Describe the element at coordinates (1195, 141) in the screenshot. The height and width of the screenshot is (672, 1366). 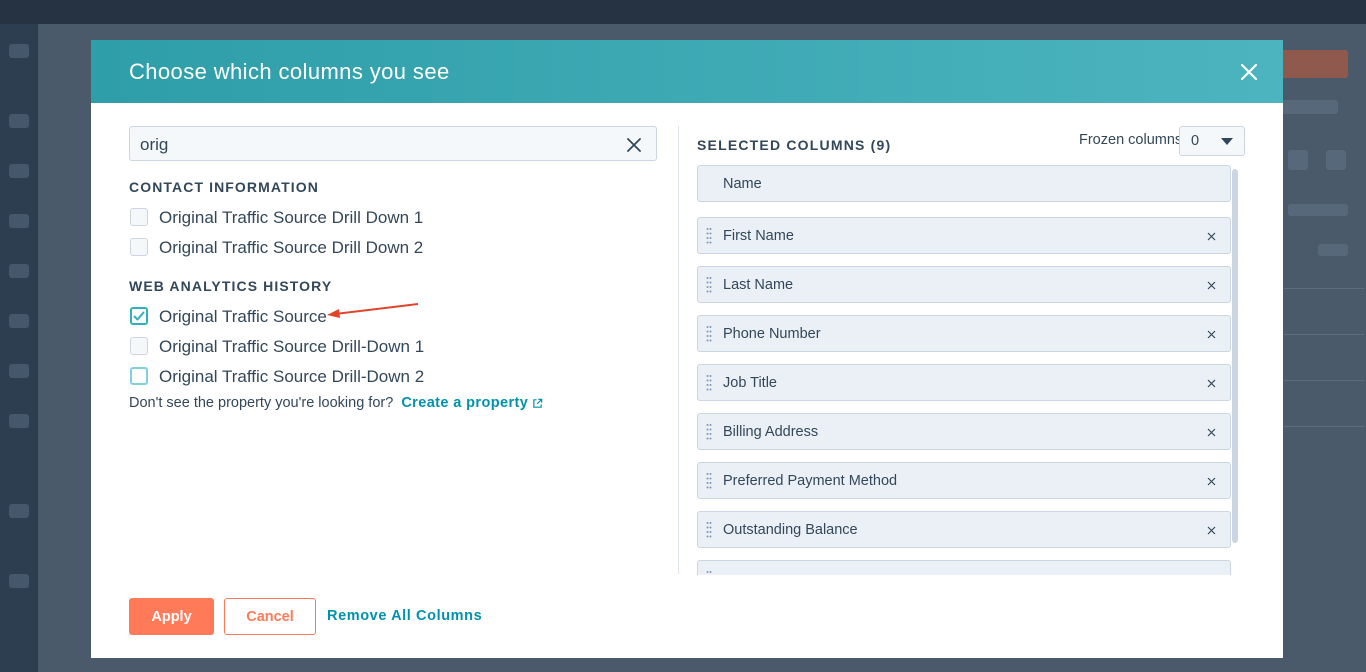
I see `frozen-columns-value: 0` at that location.